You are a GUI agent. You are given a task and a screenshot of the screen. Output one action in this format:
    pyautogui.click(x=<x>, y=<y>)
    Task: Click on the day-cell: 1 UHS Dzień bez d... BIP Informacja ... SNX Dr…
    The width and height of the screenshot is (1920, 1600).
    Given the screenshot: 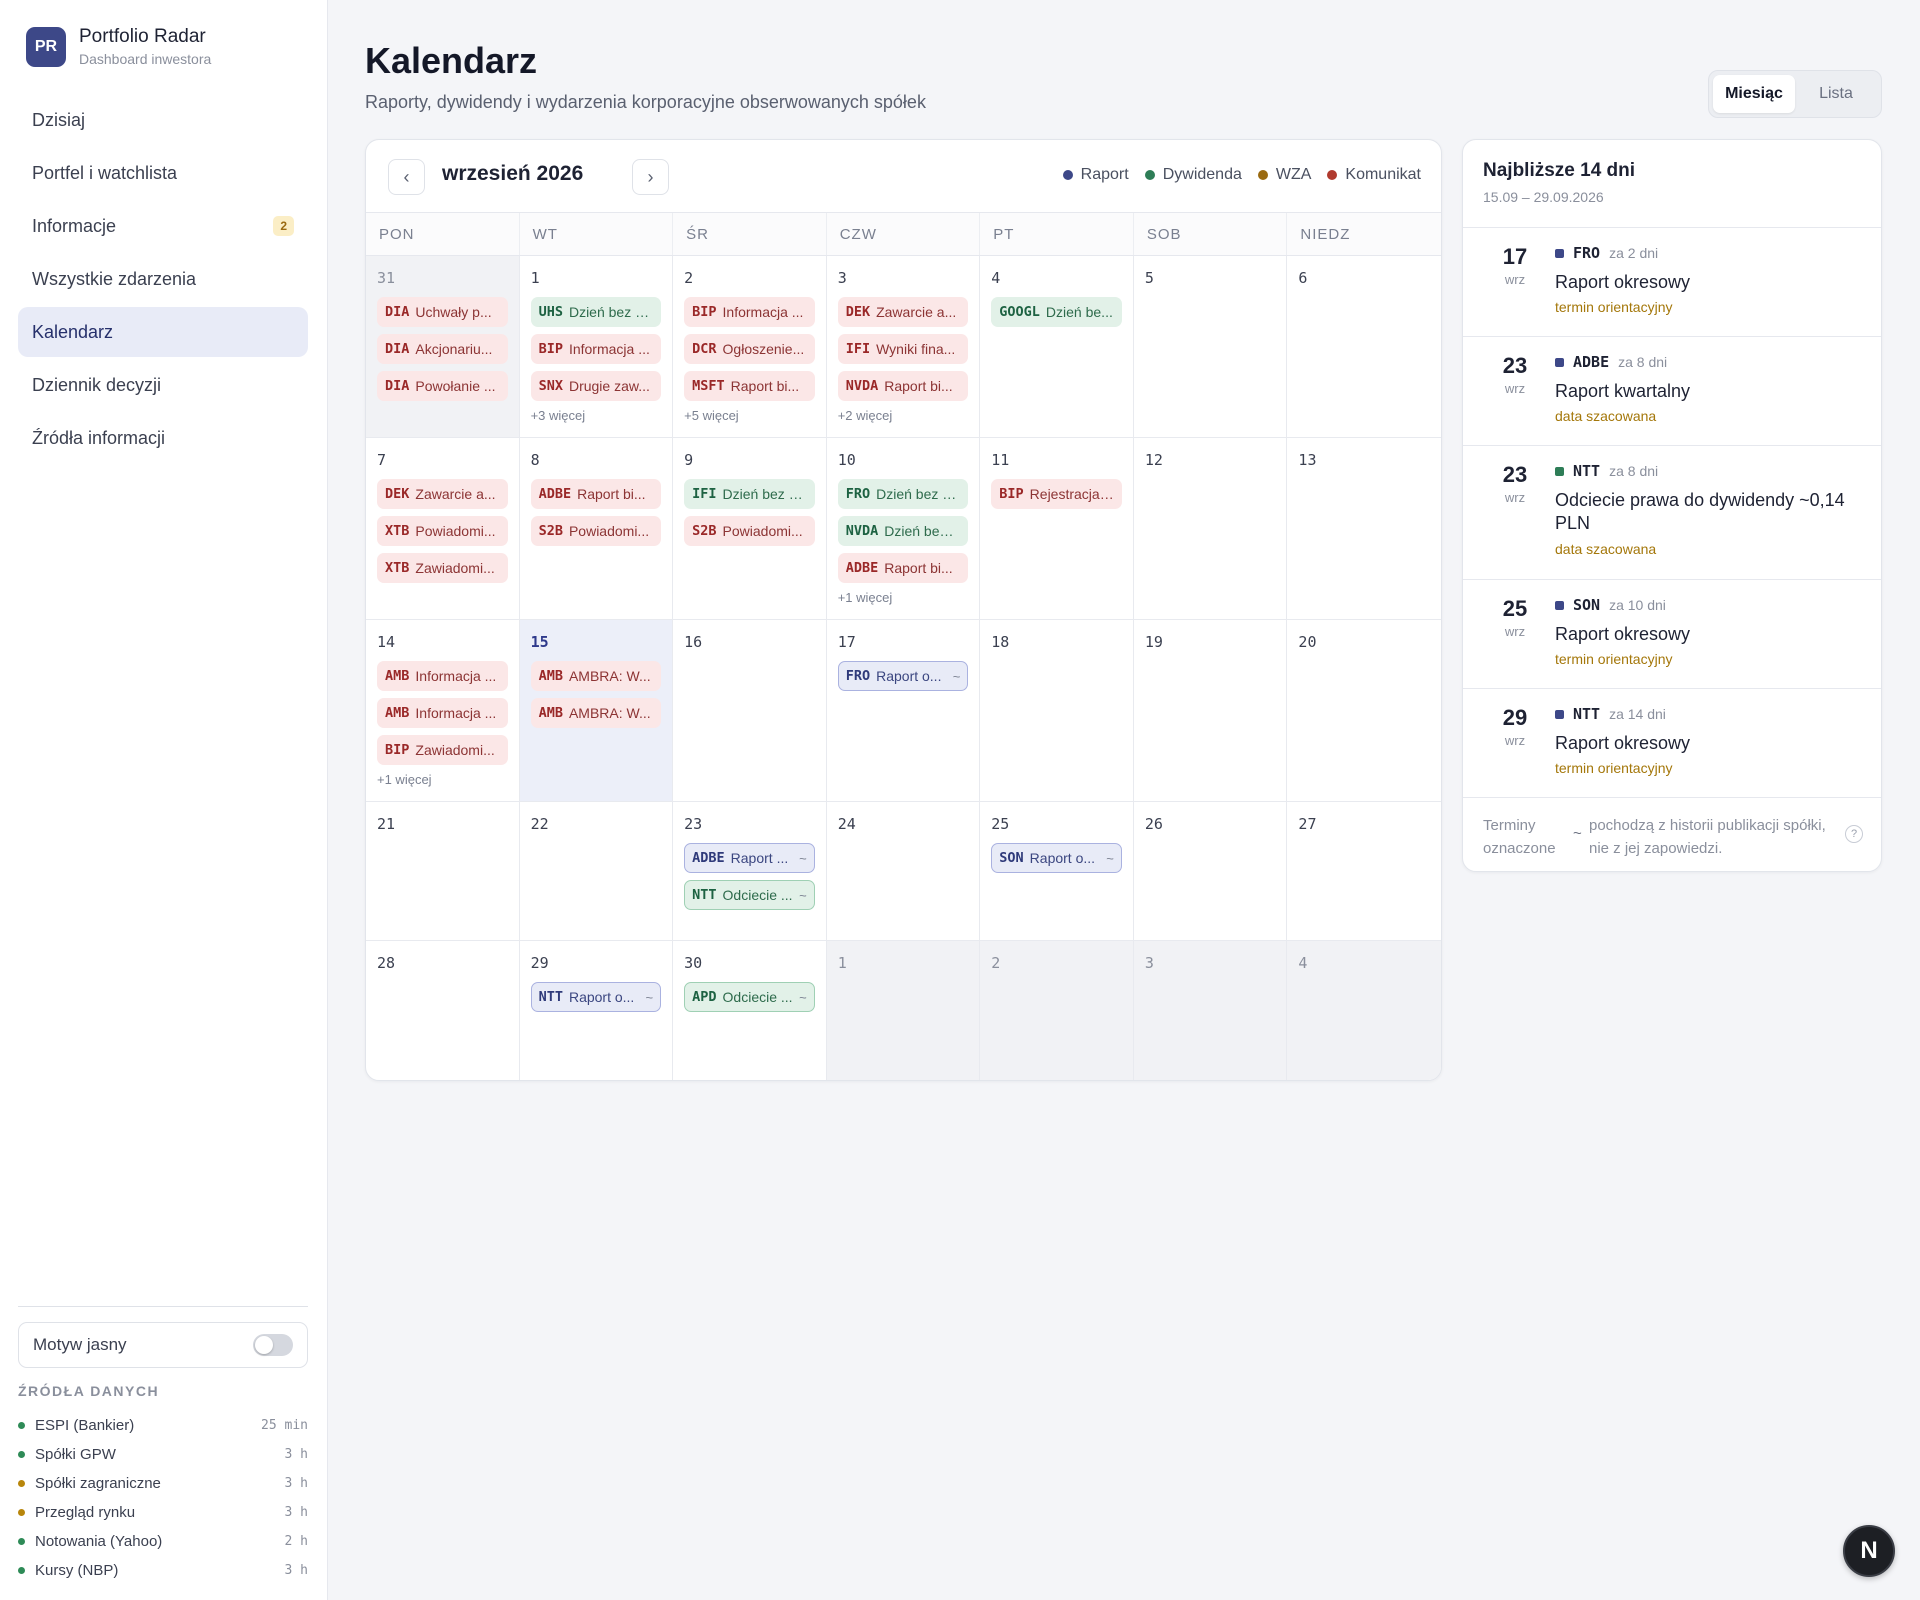 What is the action you would take?
    pyautogui.click(x=596, y=347)
    